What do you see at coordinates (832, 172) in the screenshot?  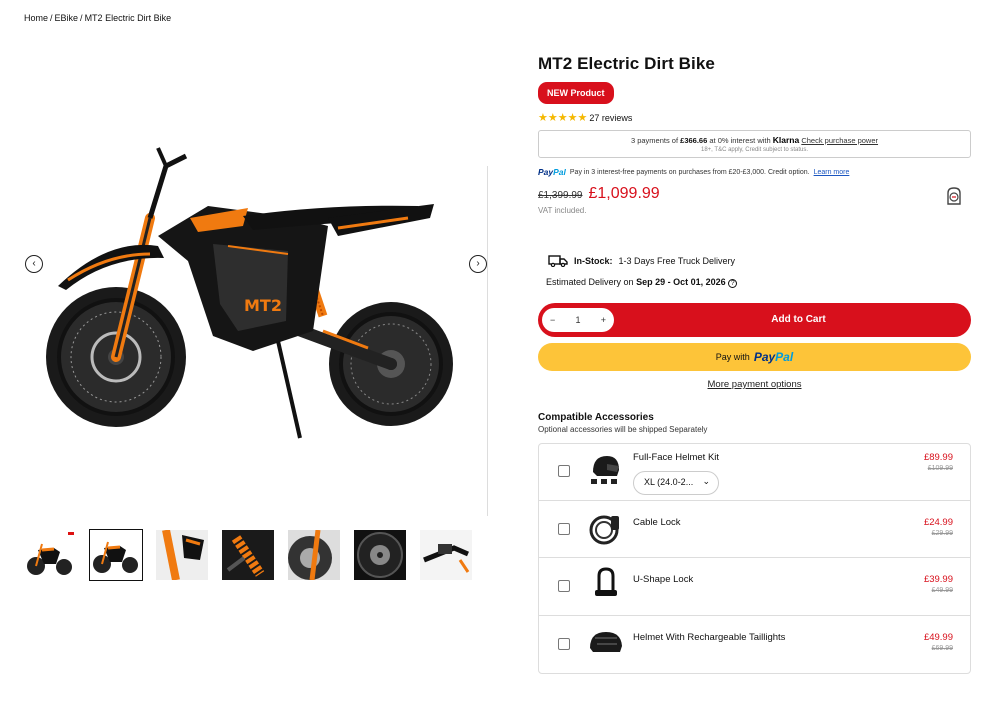 I see `paypal-learn-more-link: Learn more` at bounding box center [832, 172].